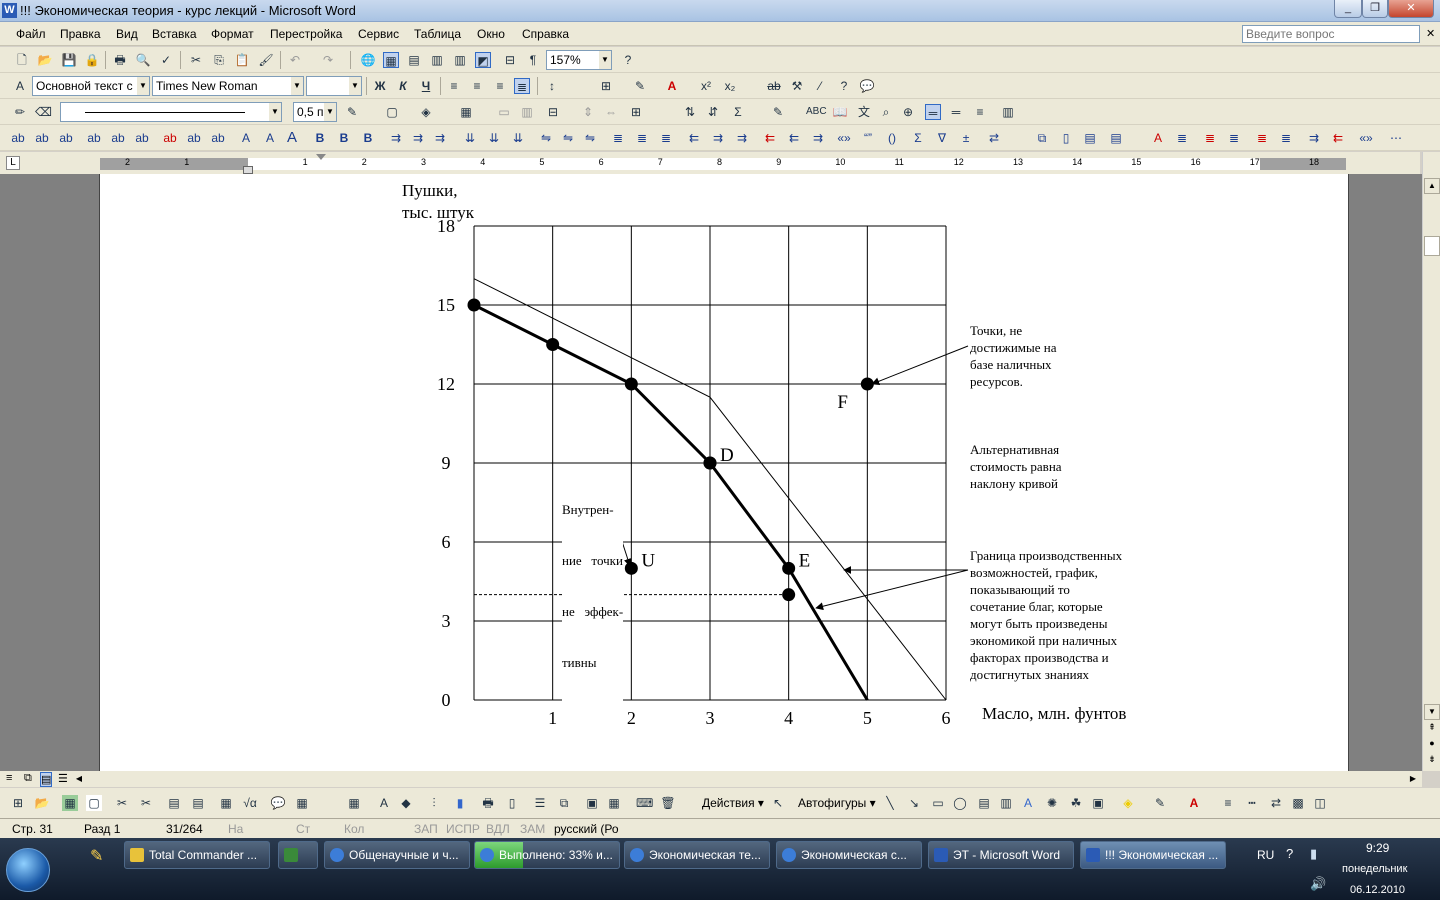 The height and width of the screenshot is (900, 1440). I want to click on hscroll-left-button: ◀, so click(79, 778).